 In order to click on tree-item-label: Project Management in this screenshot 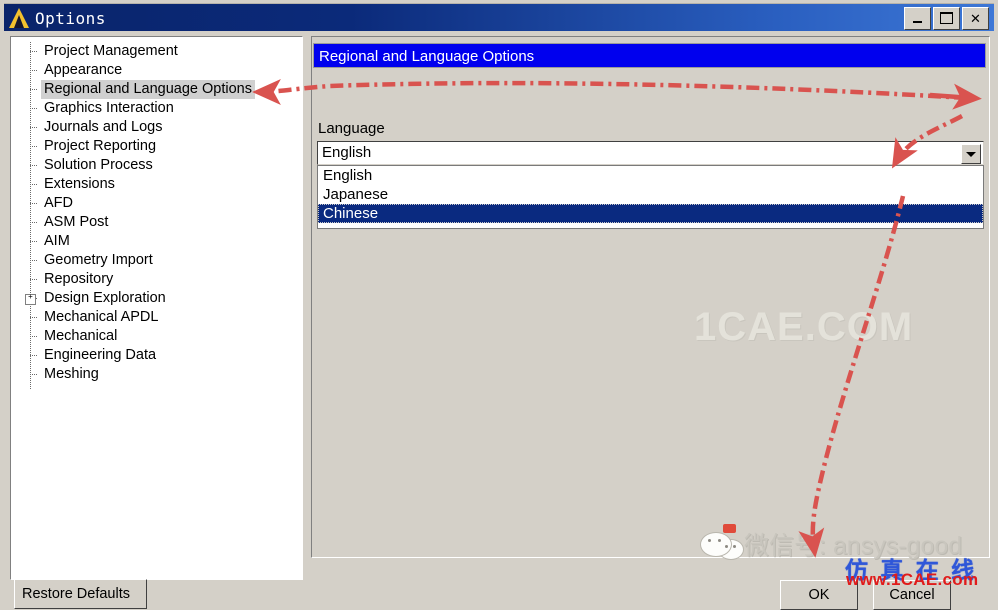, I will do `click(111, 51)`.